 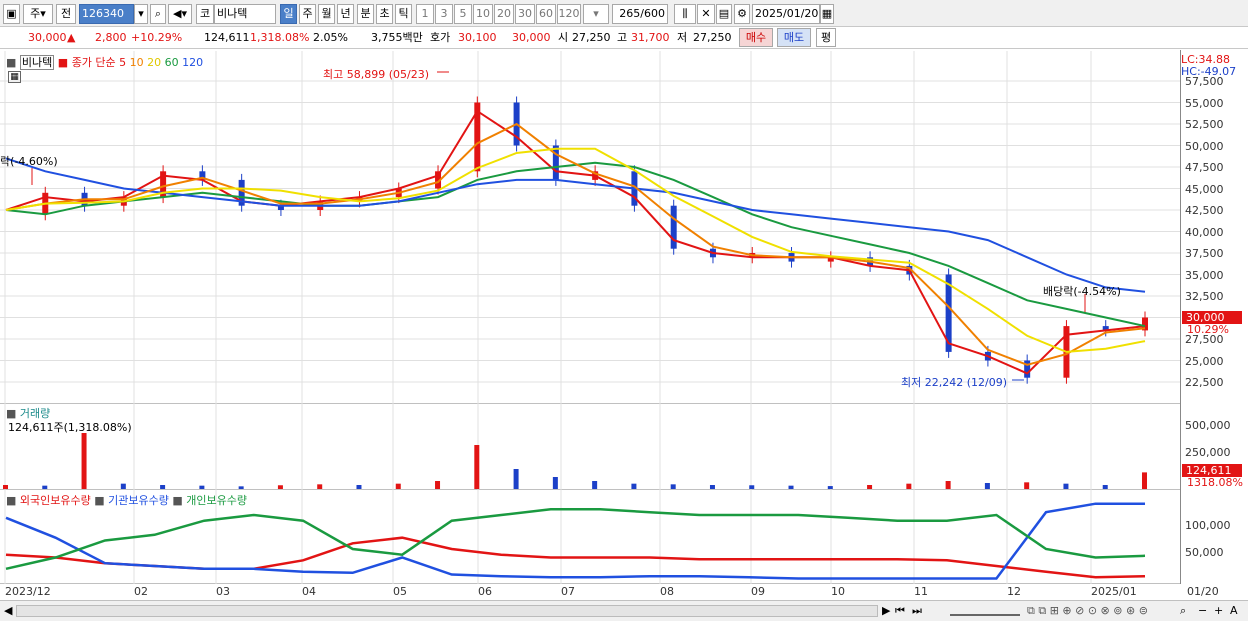 What do you see at coordinates (93, 62) in the screenshot?
I see `legend-close: 종가 단순` at bounding box center [93, 62].